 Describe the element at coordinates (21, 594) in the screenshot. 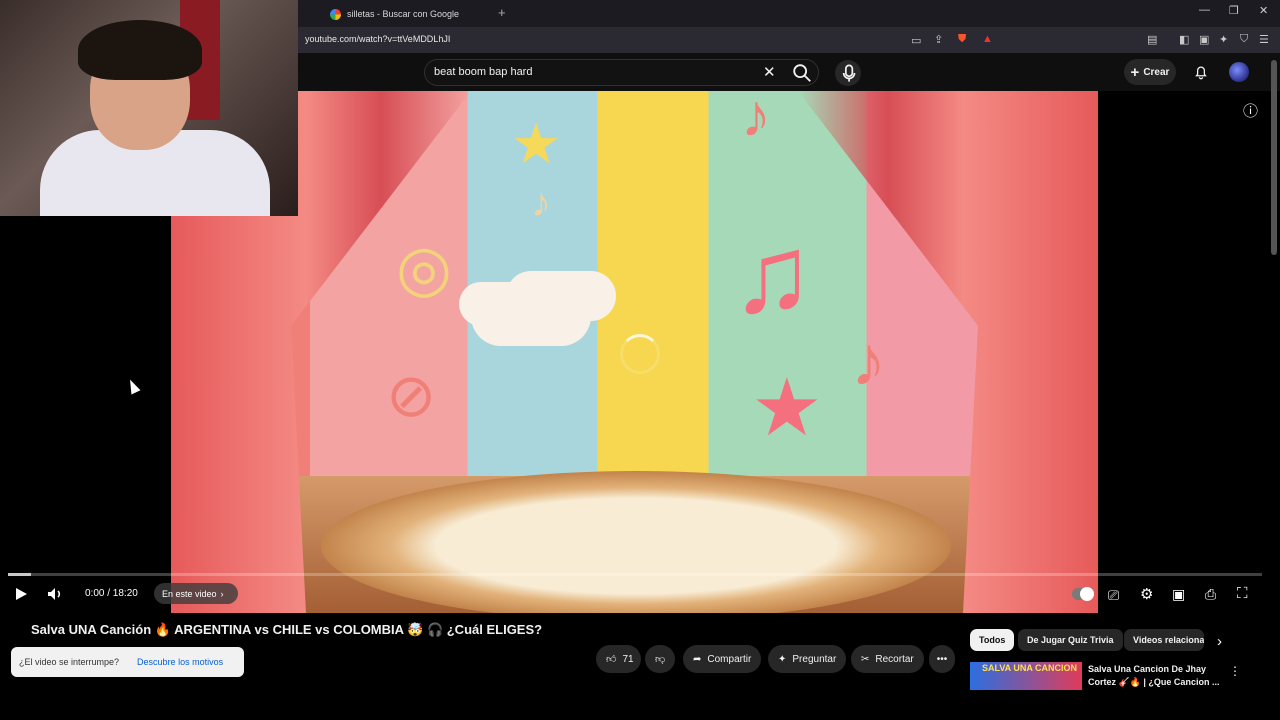

I see `play-icon` at that location.